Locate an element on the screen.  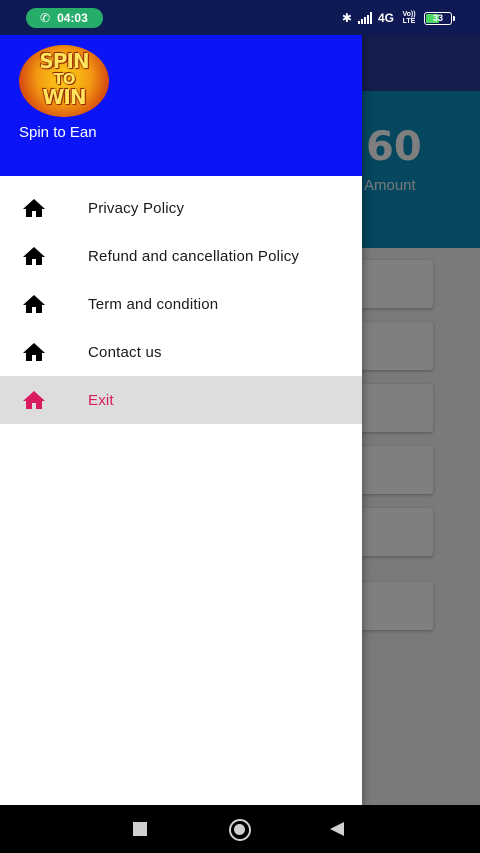
app-name: Spin to Ean is located at coordinates (58, 132).